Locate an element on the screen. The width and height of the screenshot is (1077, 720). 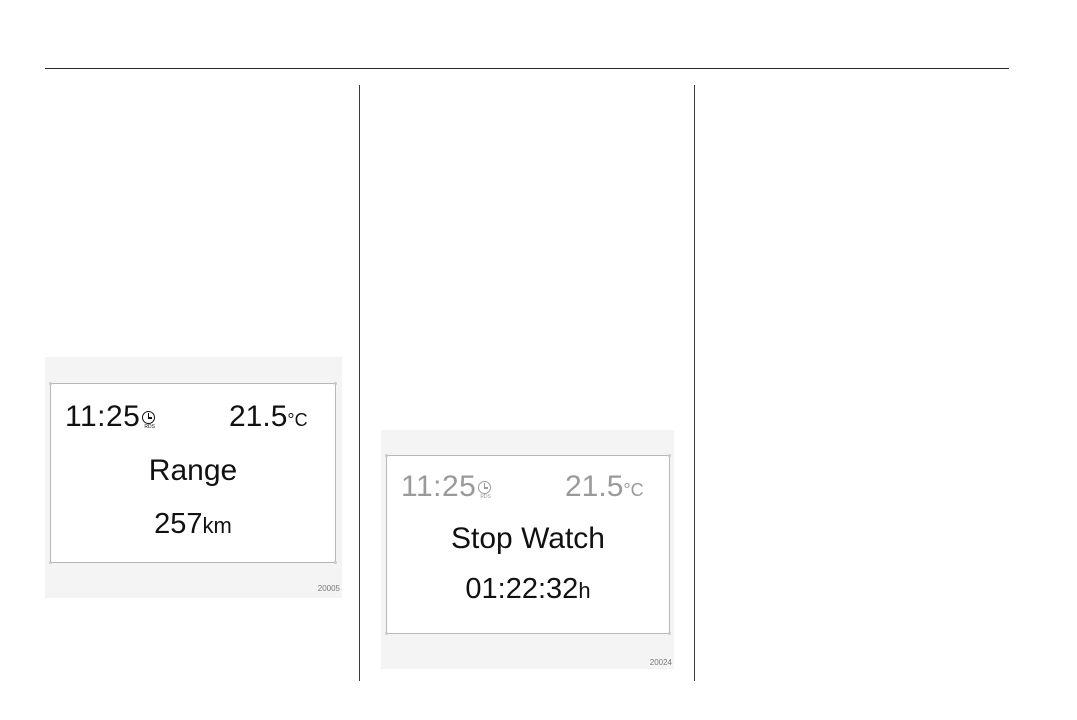
display-value: 257km is located at coordinates (193, 524).